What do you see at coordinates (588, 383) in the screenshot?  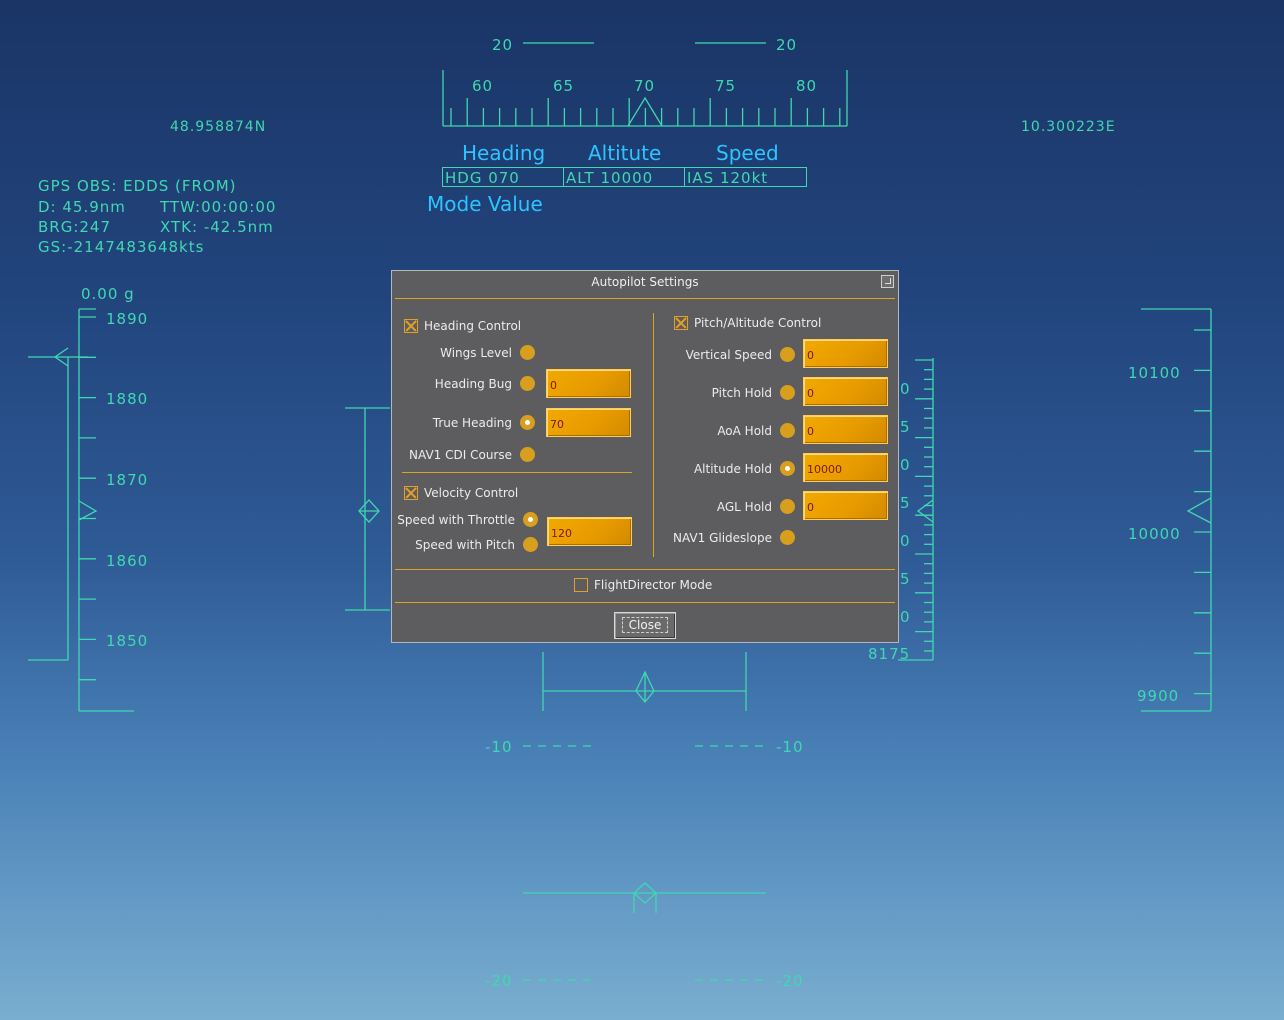 I see `heading-bug-input: 0` at bounding box center [588, 383].